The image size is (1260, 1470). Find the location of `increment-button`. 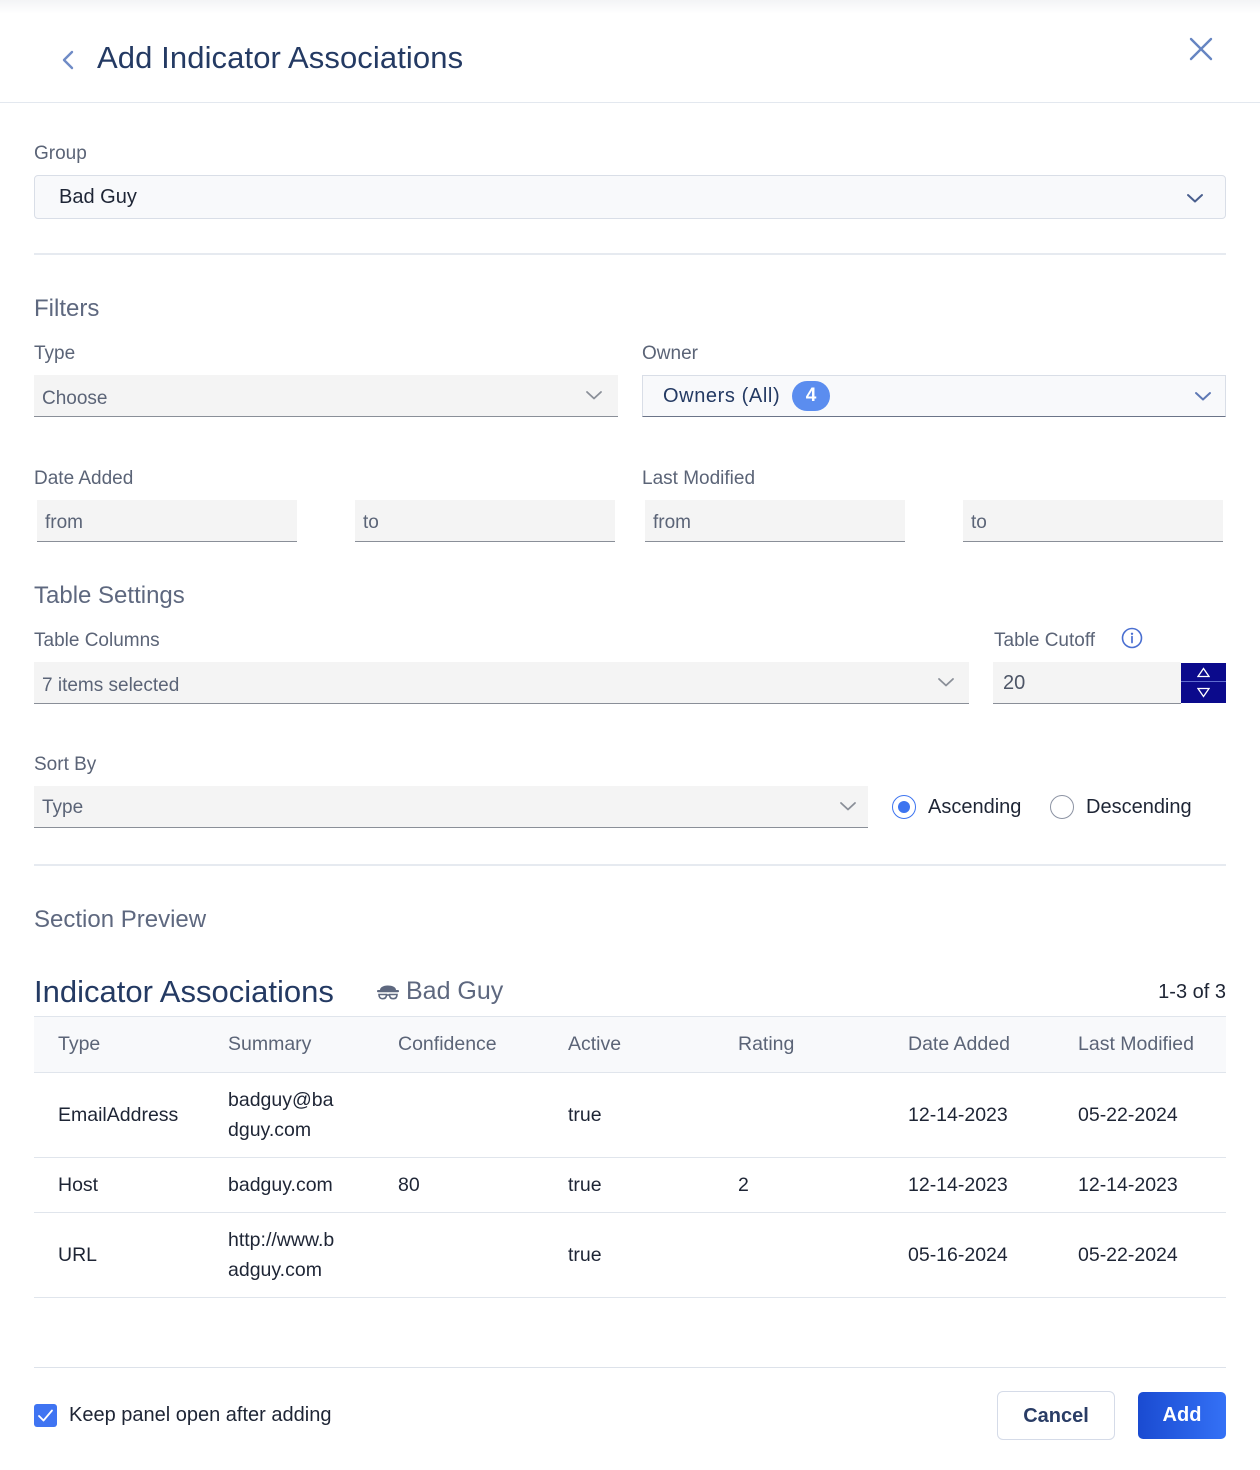

increment-button is located at coordinates (1203, 672).